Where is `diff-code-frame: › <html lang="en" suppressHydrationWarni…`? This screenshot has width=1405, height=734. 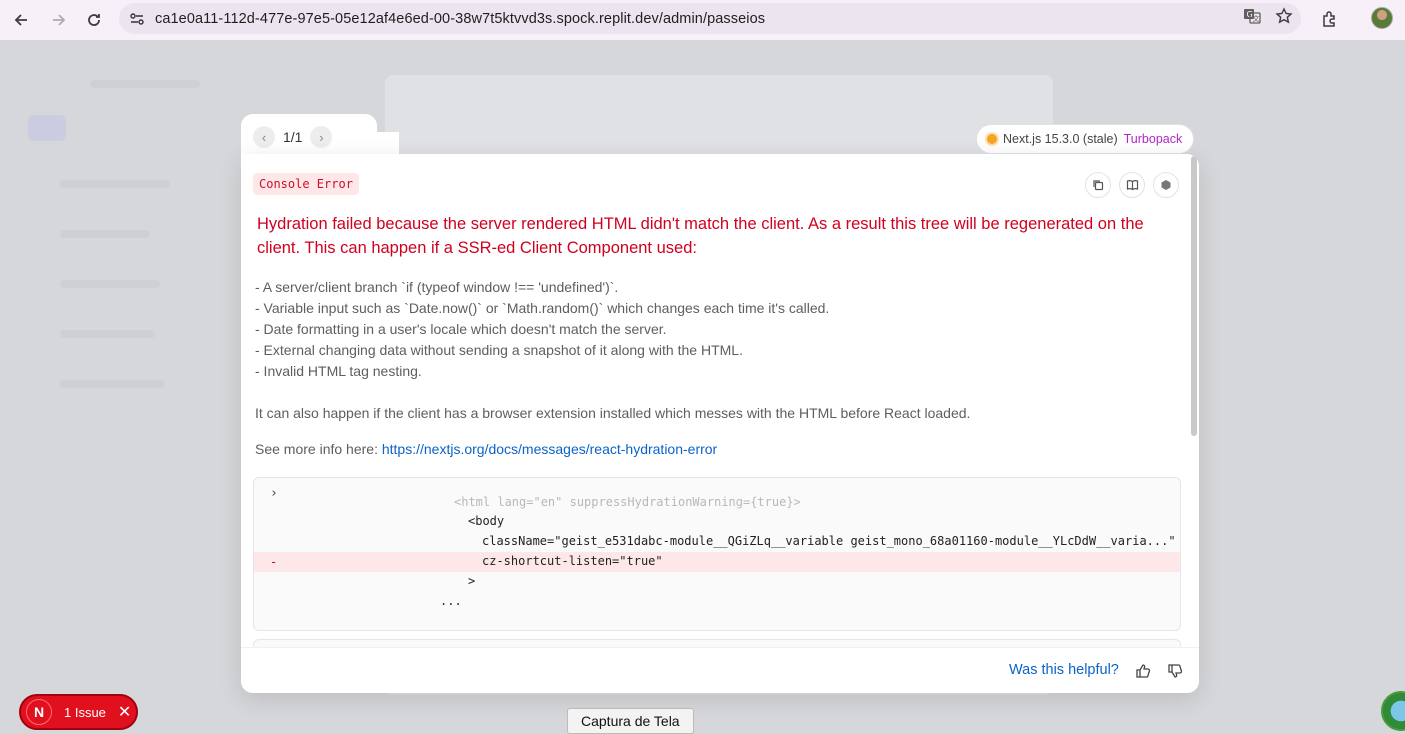 diff-code-frame: › <html lang="en" suppressHydrationWarni… is located at coordinates (717, 554).